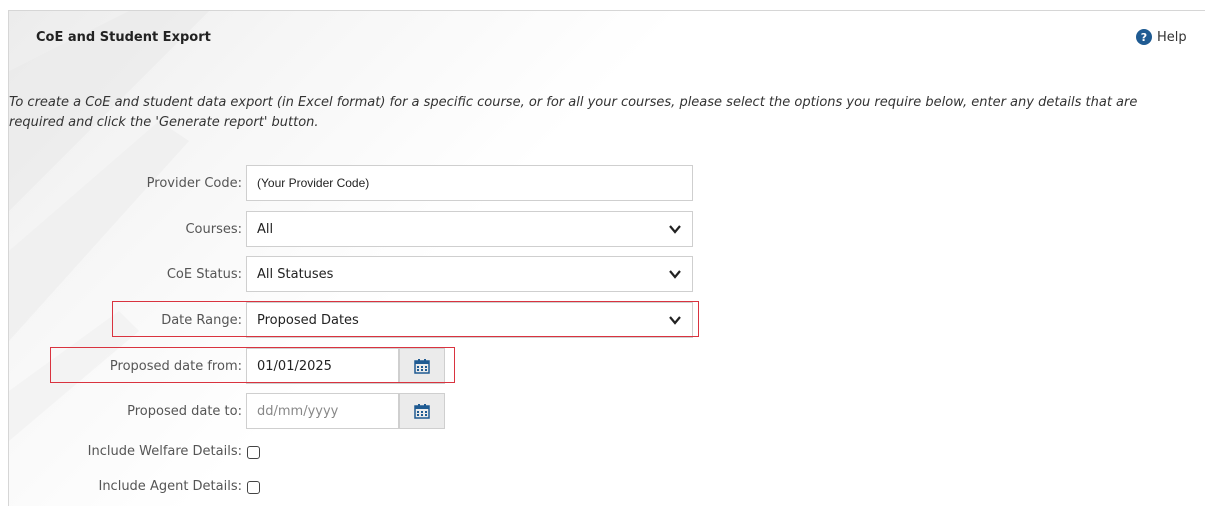 The height and width of the screenshot is (506, 1205). I want to click on page-title: CoE and Student Export, so click(123, 37).